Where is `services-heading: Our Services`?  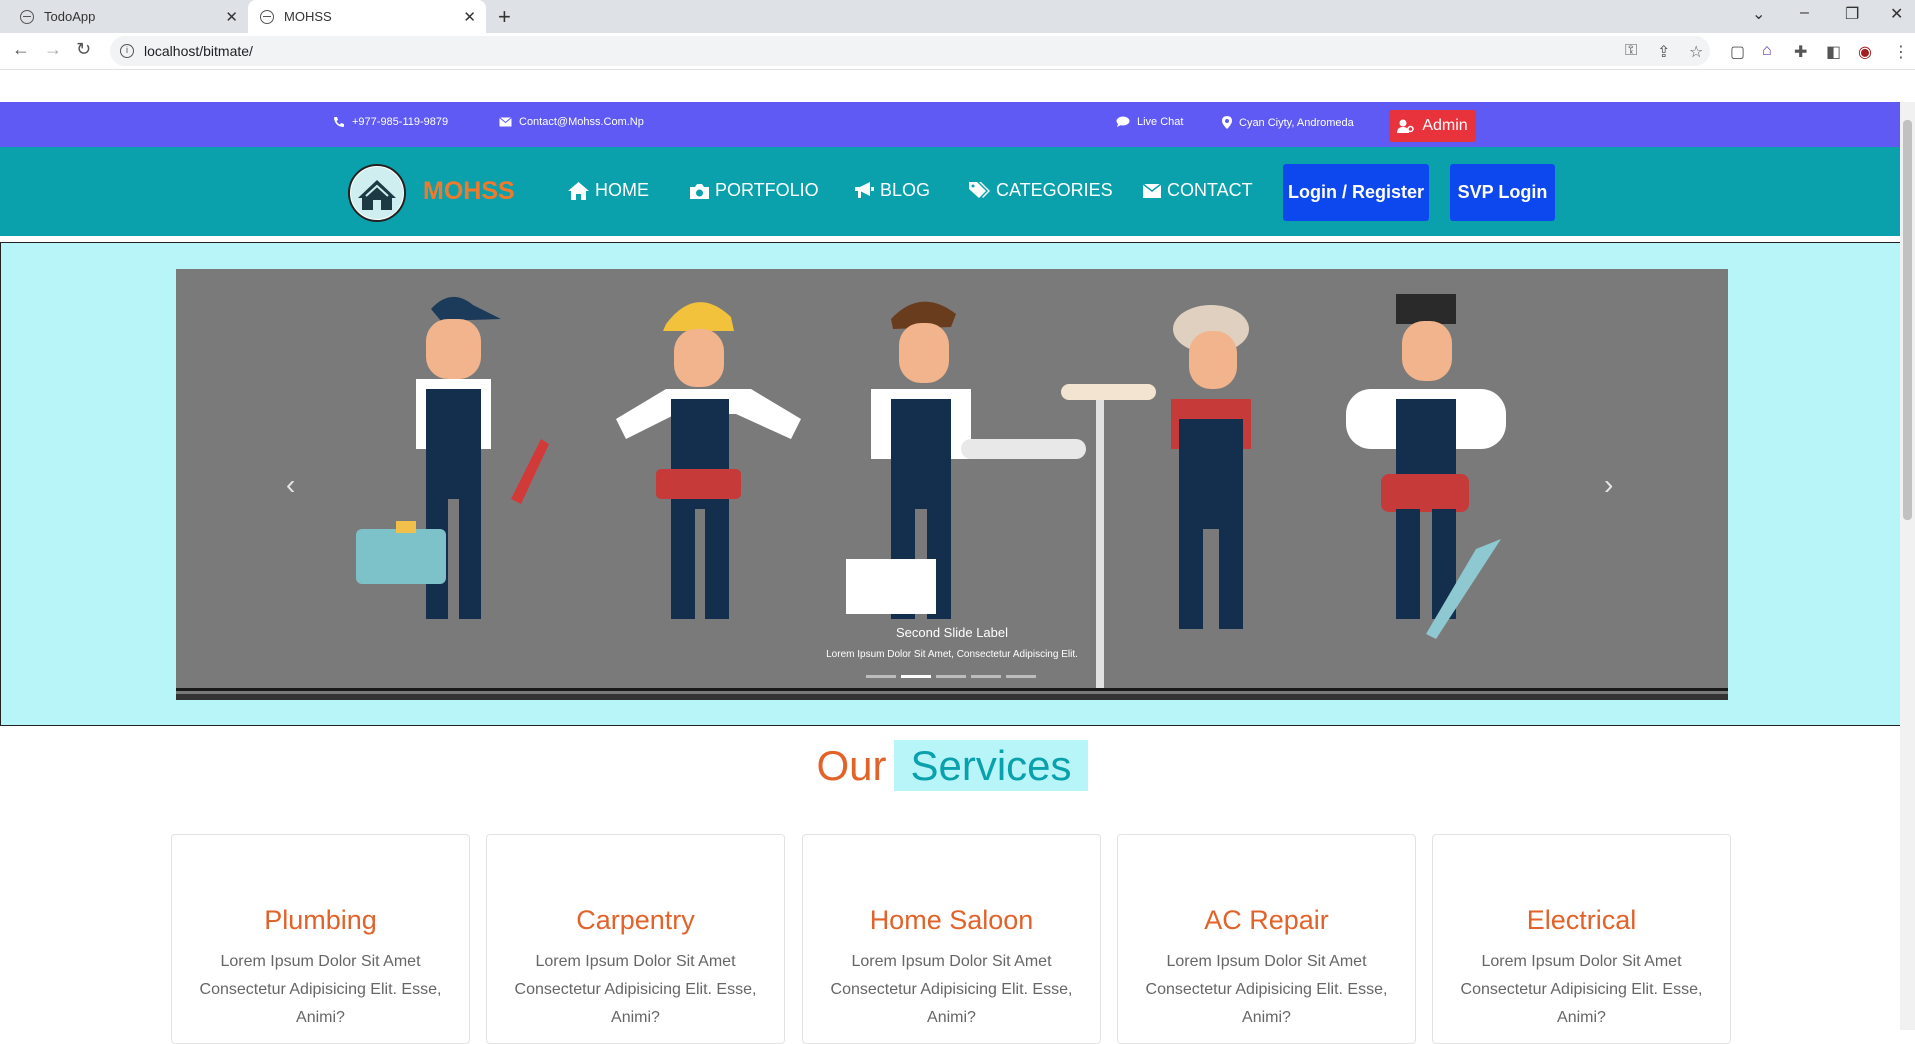 services-heading: Our Services is located at coordinates (952, 765).